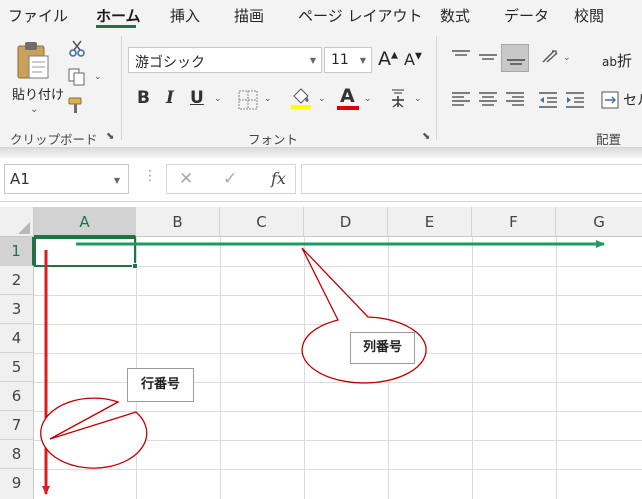 The height and width of the screenshot is (499, 642). What do you see at coordinates (197, 98) in the screenshot?
I see `underline-button: U` at bounding box center [197, 98].